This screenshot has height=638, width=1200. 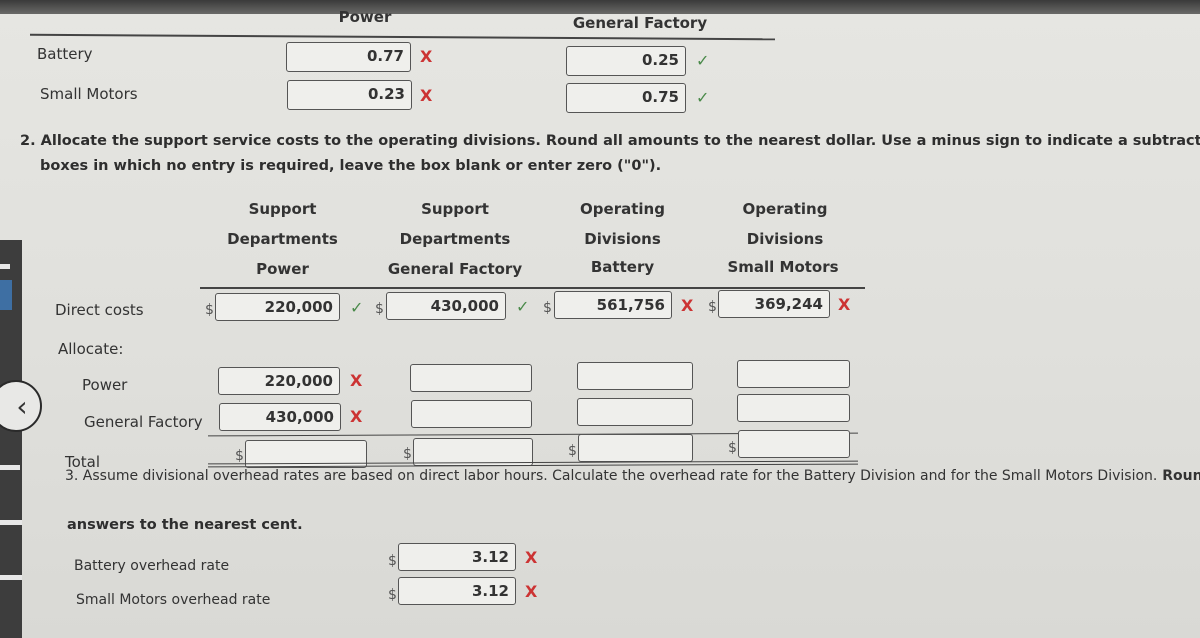 I want to click on direct-costs-battery-input: 561,756, so click(x=613, y=305).